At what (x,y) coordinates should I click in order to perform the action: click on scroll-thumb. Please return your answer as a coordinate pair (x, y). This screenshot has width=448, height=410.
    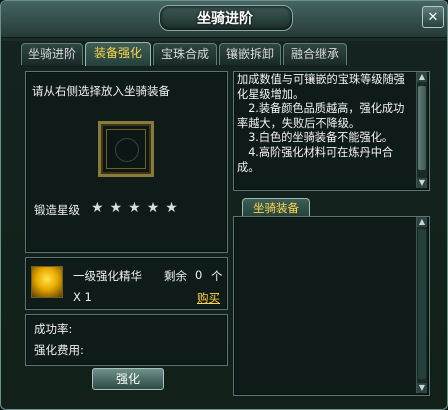
    Looking at the image, I should click on (422, 128).